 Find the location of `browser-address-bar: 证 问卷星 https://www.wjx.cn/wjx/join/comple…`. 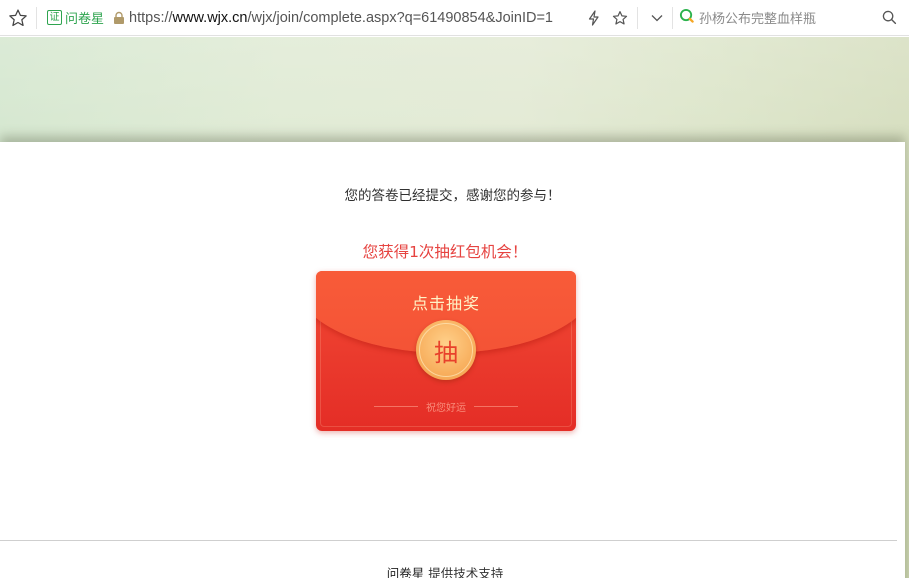

browser-address-bar: 证 问卷星 https://www.wjx.cn/wjx/join/comple… is located at coordinates (454, 18).